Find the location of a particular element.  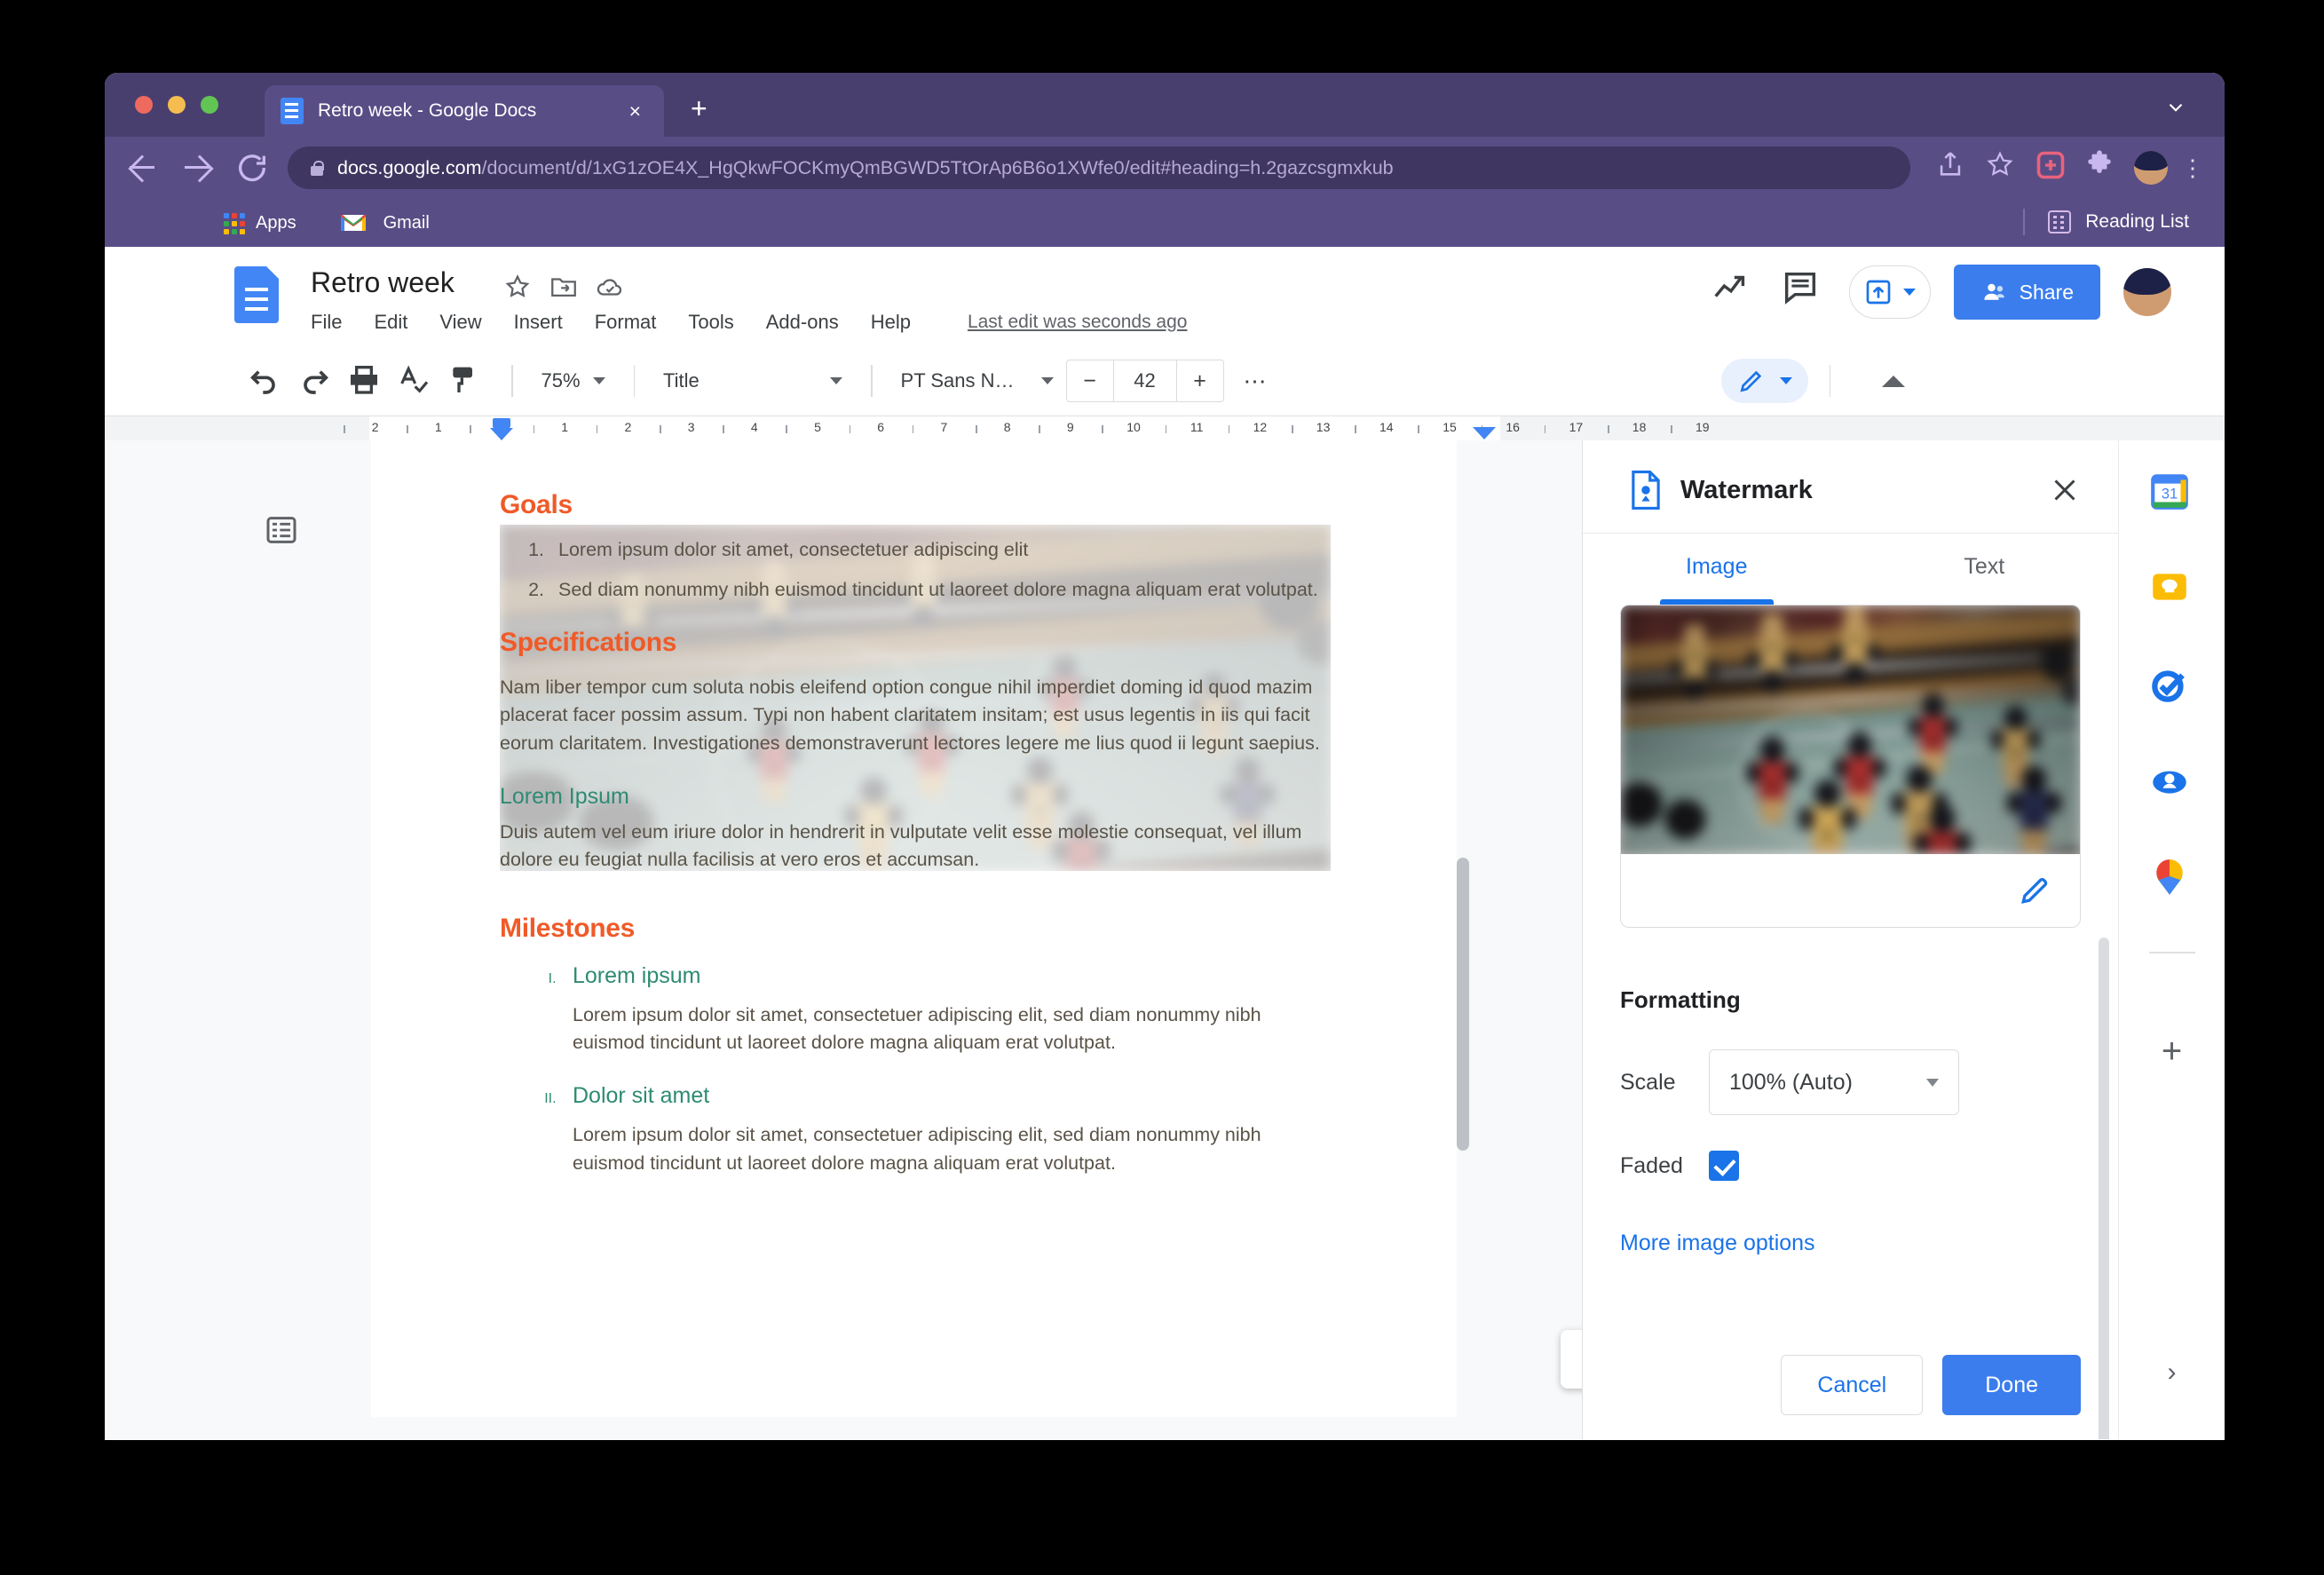

font-size-value: 42 is located at coordinates (1144, 381).